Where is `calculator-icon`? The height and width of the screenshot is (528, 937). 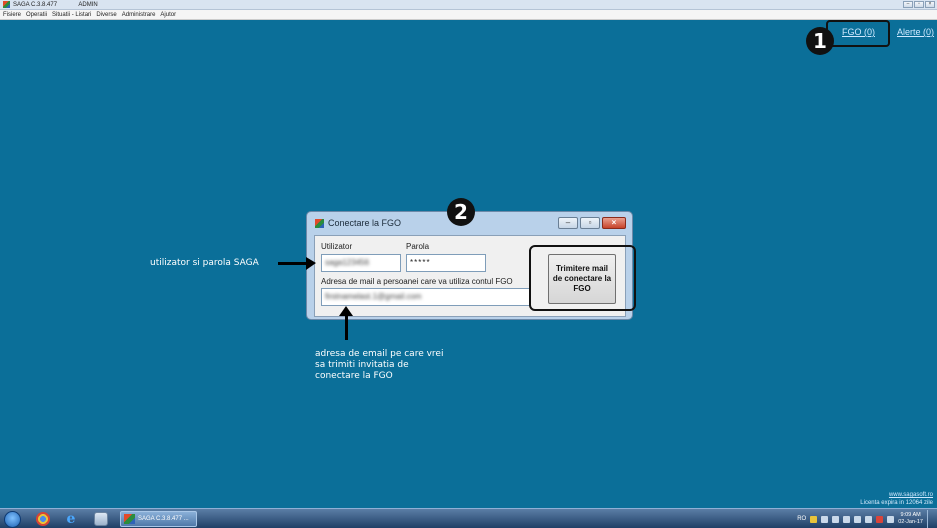
calculator-icon is located at coordinates (101, 519).